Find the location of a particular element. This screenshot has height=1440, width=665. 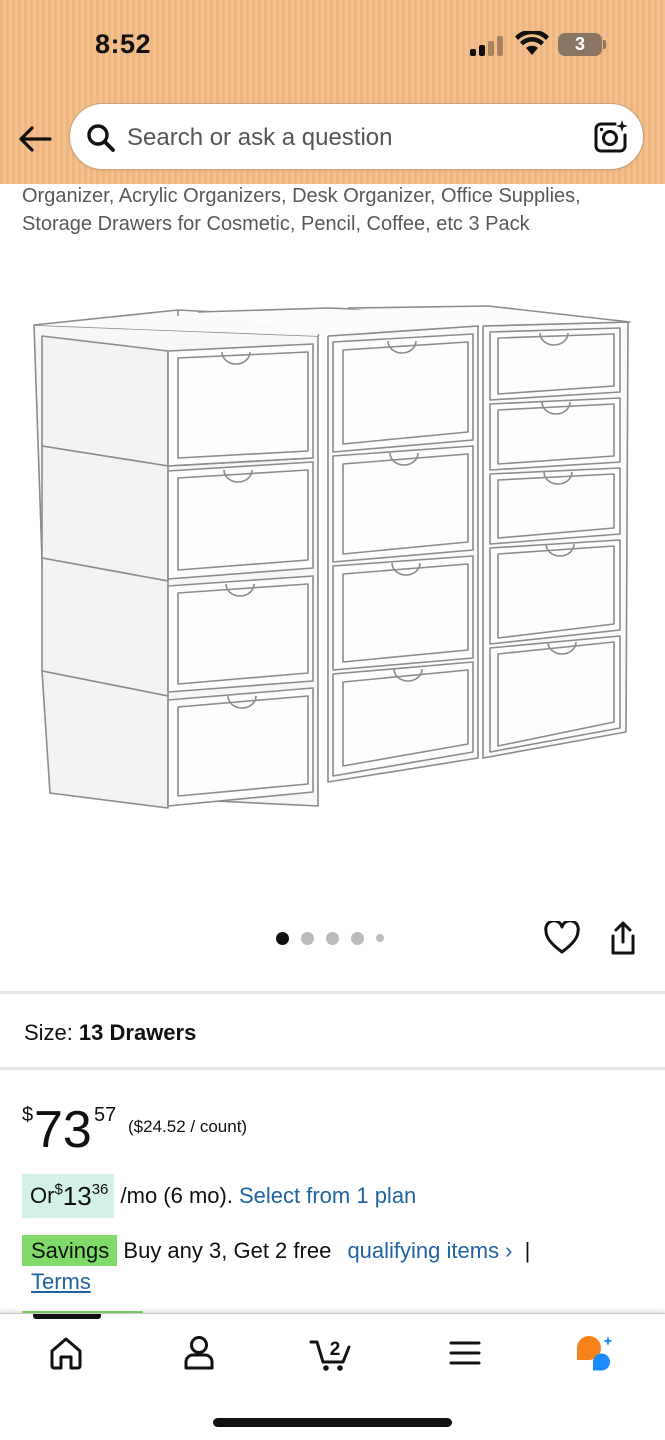

heart-icon is located at coordinates (562, 938).